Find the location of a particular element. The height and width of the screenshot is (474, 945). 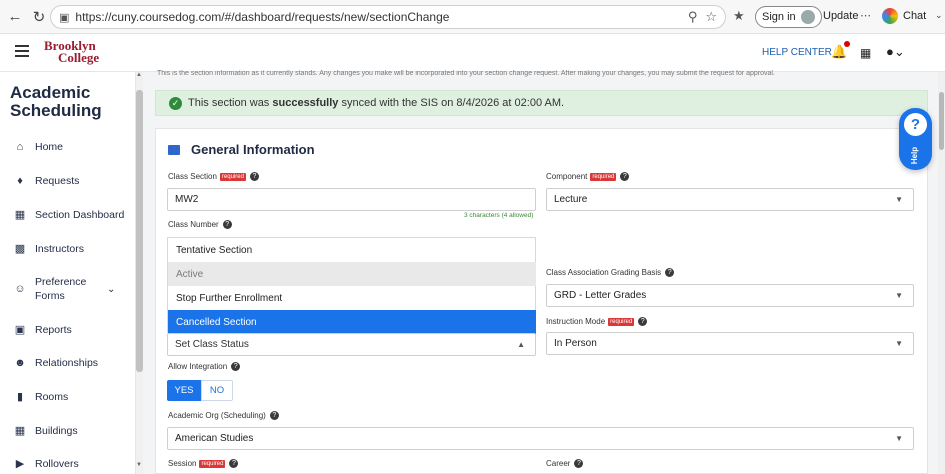

sign-in-label: Sign in is located at coordinates (779, 17).